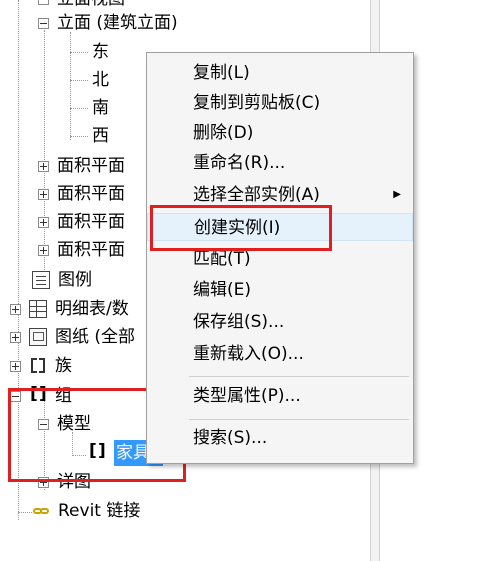  What do you see at coordinates (280, 290) in the screenshot?
I see `menu-item-edit: 编辑(E)` at bounding box center [280, 290].